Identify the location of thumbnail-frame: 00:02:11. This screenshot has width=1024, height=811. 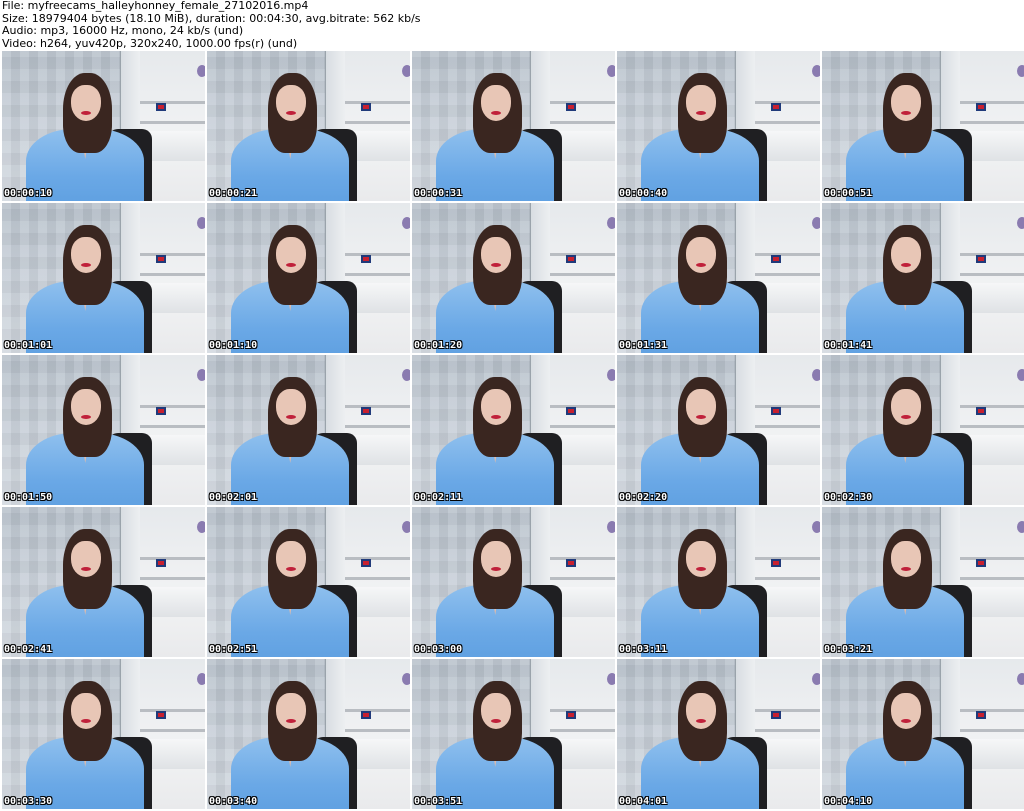
(513, 430).